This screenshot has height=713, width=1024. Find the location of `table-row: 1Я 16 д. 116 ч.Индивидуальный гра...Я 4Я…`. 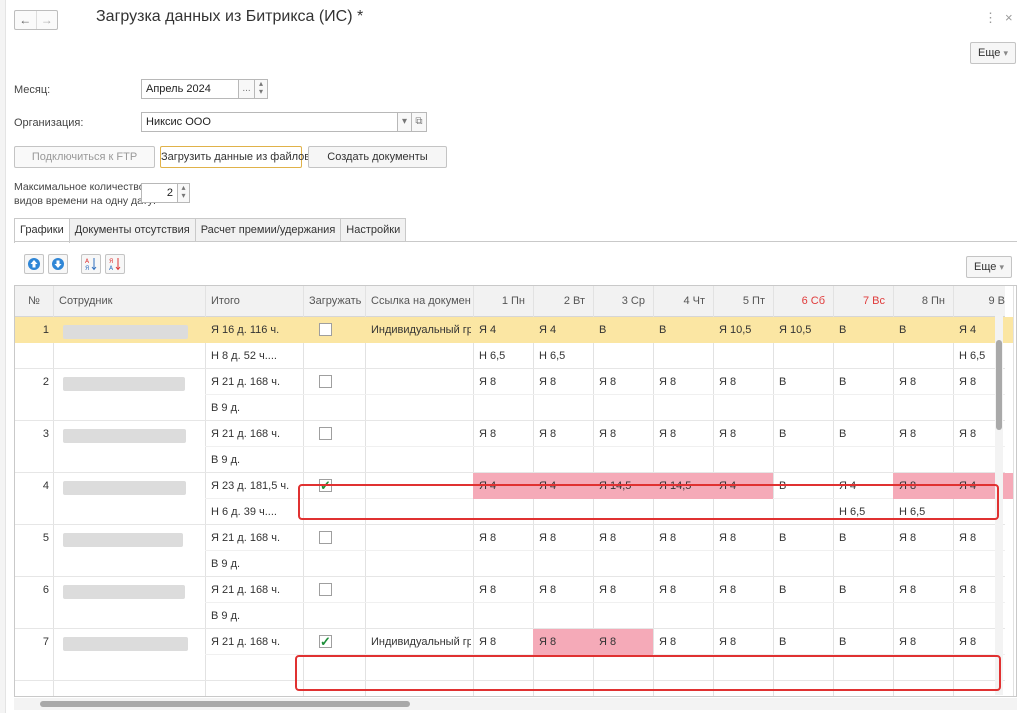

table-row: 1Я 16 д. 116 ч.Индивидуальный гра...Я 4Я… is located at coordinates (514, 330).